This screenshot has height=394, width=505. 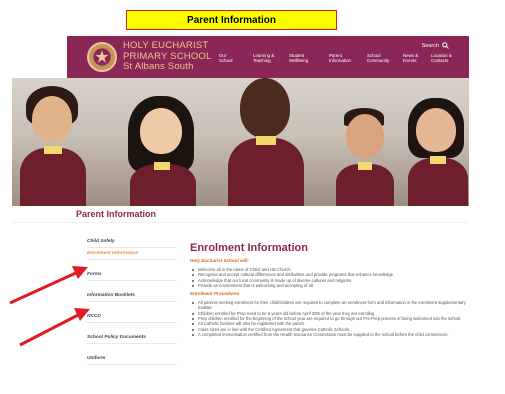 I want to click on page-title-bar: Parent Information, so click(x=240, y=214).